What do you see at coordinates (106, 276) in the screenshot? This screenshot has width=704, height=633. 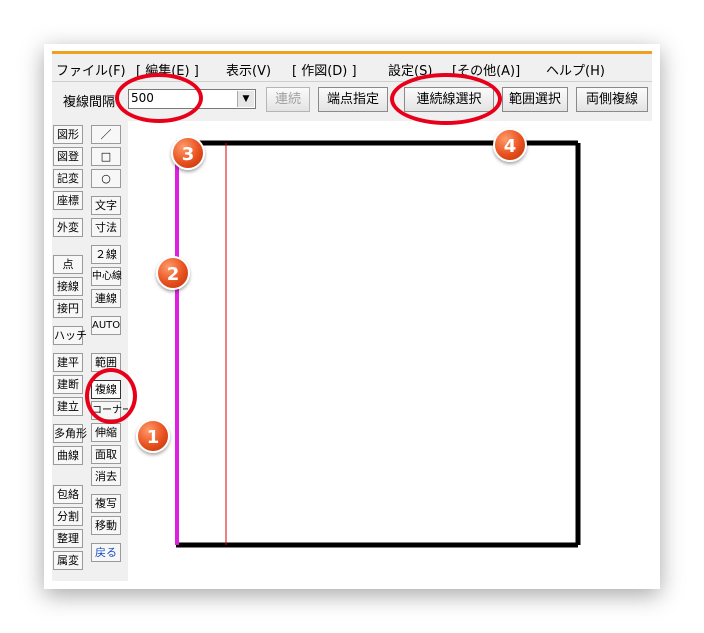 I see `tool-center-line: 中心線` at bounding box center [106, 276].